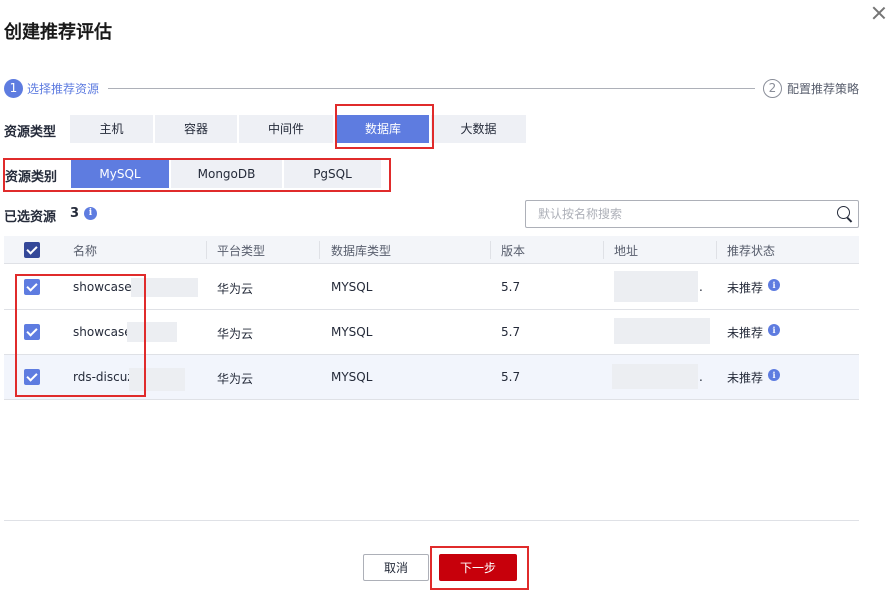 This screenshot has height=596, width=892. Describe the element at coordinates (63, 89) in the screenshot. I see `step-1-label: 选择推荐资源` at that location.